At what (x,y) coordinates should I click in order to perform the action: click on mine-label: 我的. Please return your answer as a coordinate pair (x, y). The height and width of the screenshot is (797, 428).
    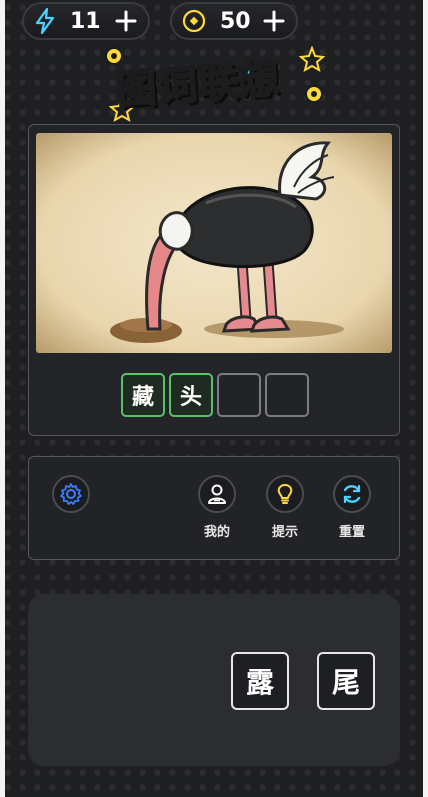
    Looking at the image, I should click on (216, 532).